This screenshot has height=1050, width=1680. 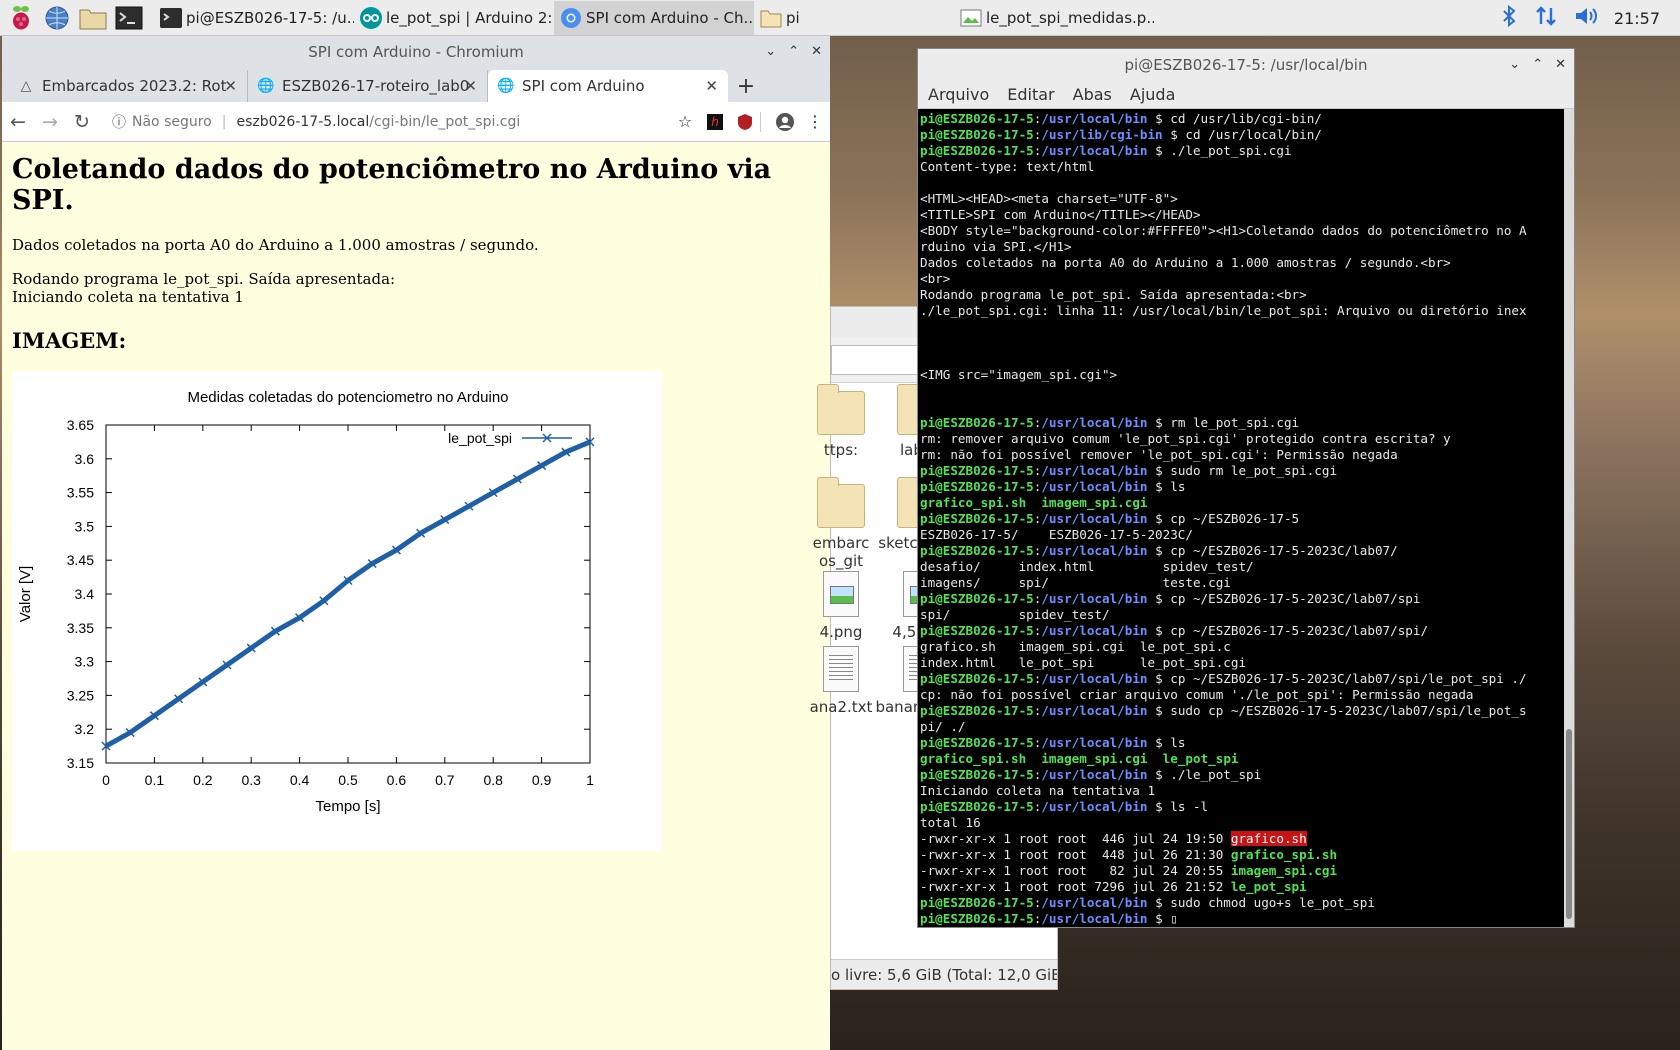 I want to click on terminal-line: pi@ESZB026-17-5:/usr/local/bin $ ▯, so click(x=1247, y=919).